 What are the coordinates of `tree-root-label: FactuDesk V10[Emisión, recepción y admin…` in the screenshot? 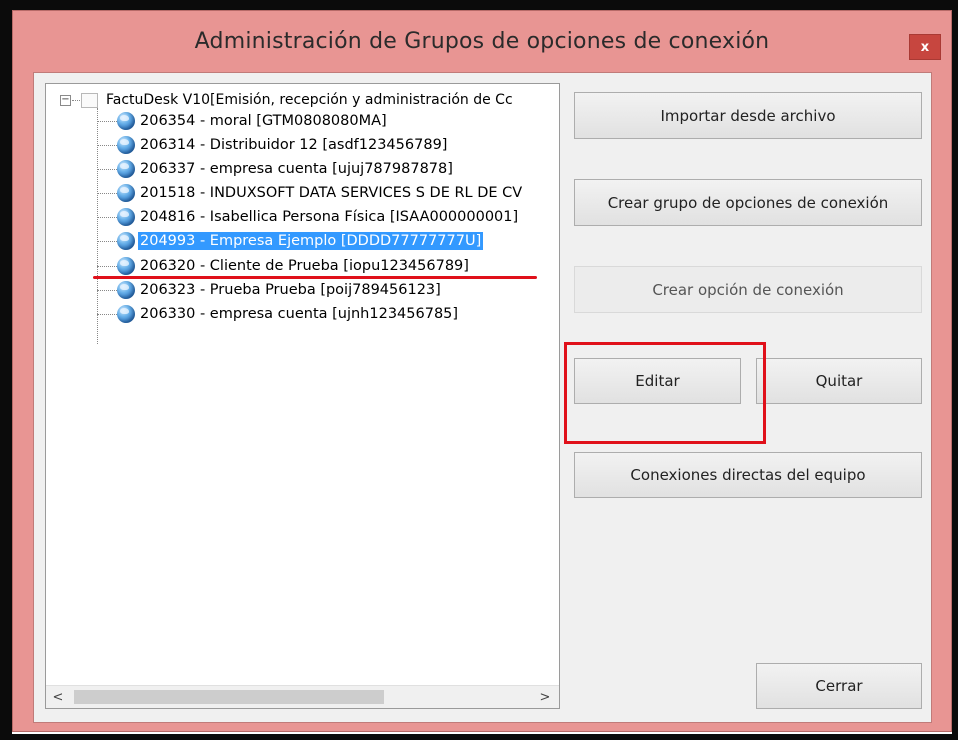 It's located at (309, 100).